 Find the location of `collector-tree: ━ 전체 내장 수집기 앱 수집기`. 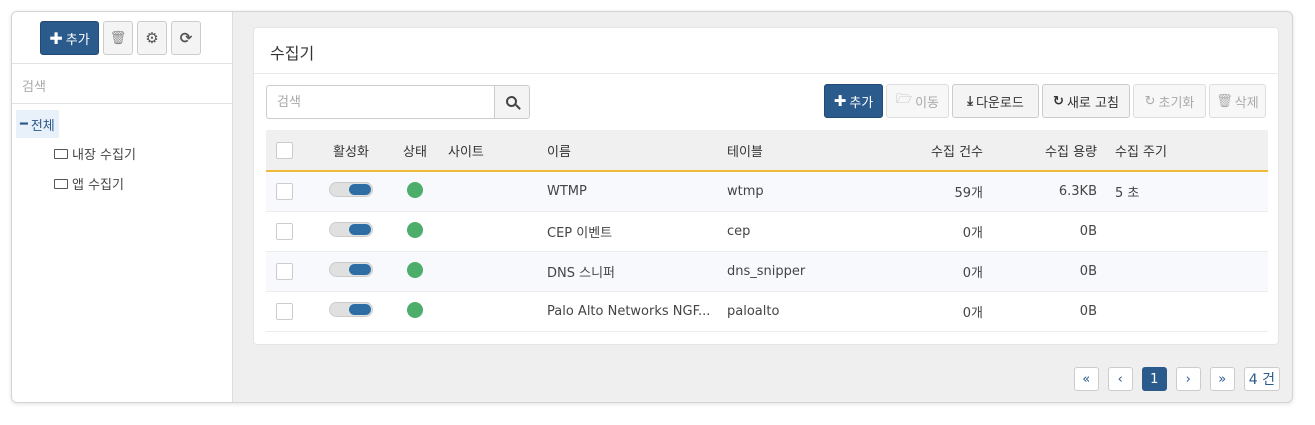

collector-tree: ━ 전체 내장 수집기 앱 수집기 is located at coordinates (122, 151).